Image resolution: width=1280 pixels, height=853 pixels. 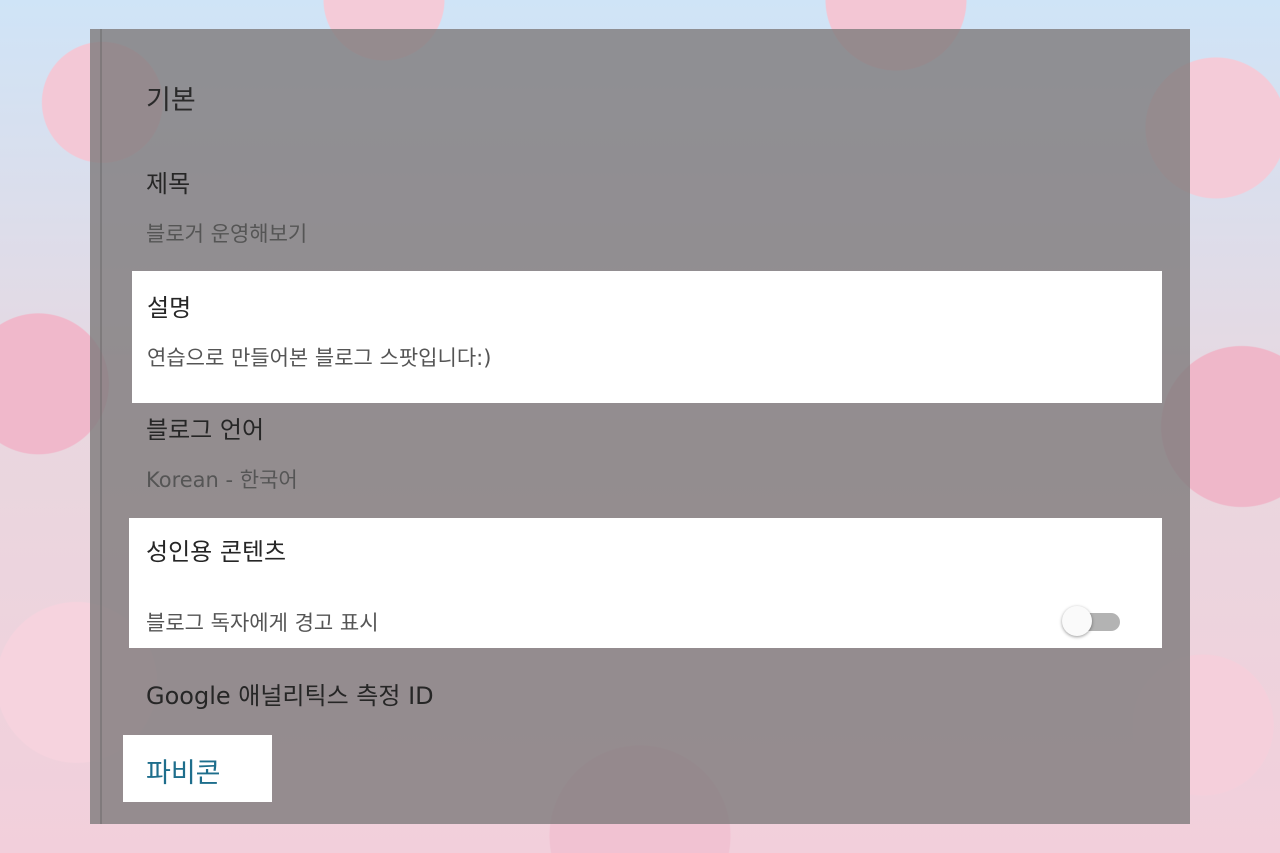 What do you see at coordinates (169, 305) in the screenshot?
I see `description-setting-label: 설명` at bounding box center [169, 305].